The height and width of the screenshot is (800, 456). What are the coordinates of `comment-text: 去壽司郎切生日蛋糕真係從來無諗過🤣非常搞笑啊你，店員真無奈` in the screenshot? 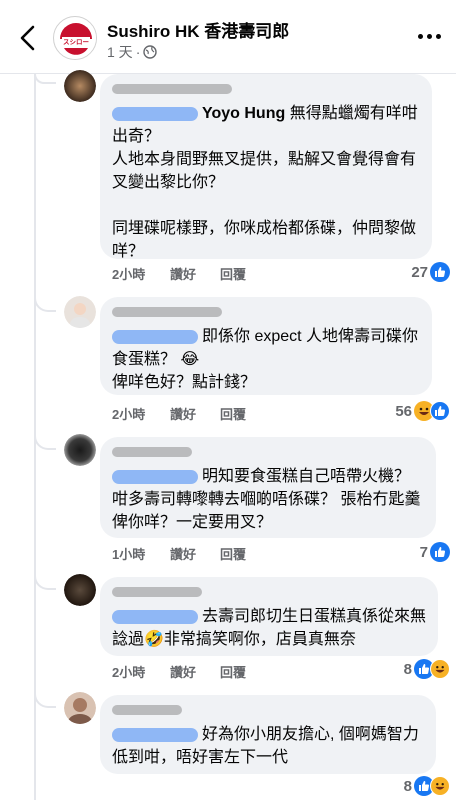 It's located at (269, 628).